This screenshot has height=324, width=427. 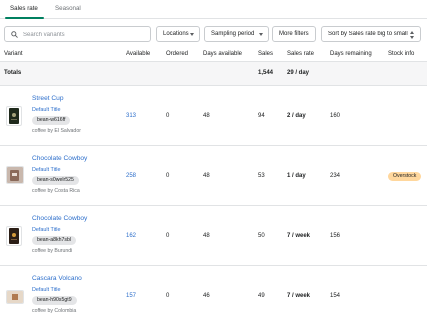 I want to click on column-available: Available, so click(x=138, y=54).